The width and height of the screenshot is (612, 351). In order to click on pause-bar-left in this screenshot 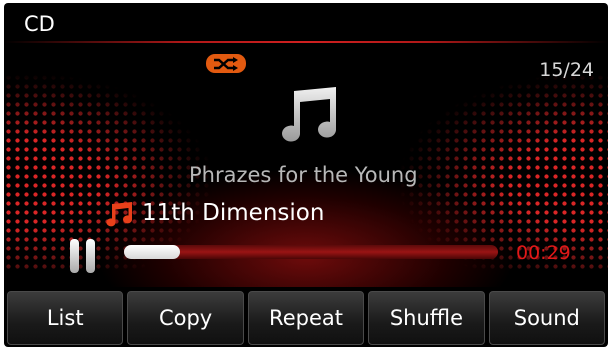, I will do `click(74, 256)`.